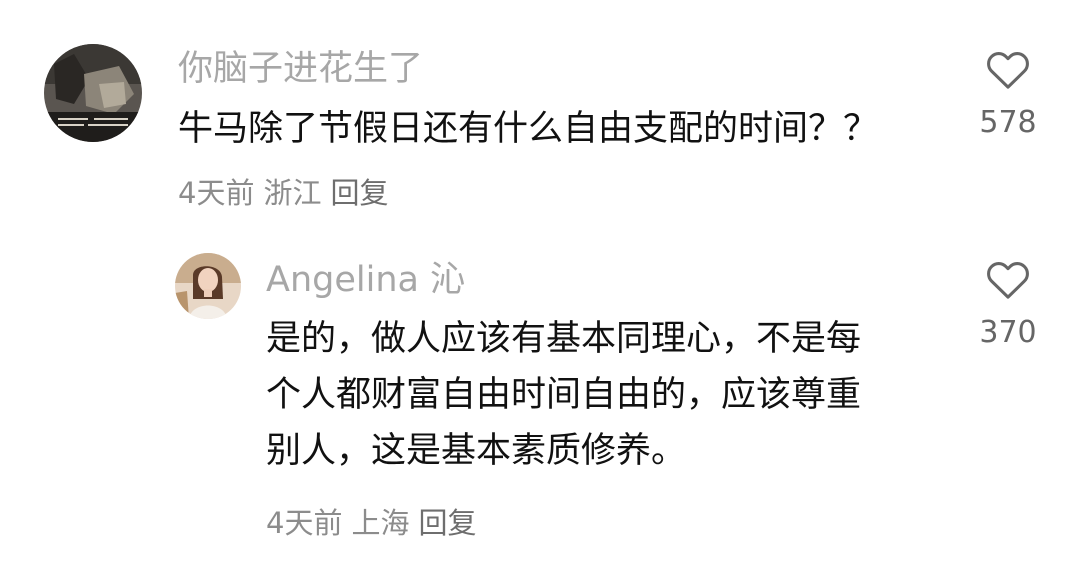 This screenshot has width=1080, height=568. What do you see at coordinates (304, 523) in the screenshot?
I see `reply-time: 4天前` at bounding box center [304, 523].